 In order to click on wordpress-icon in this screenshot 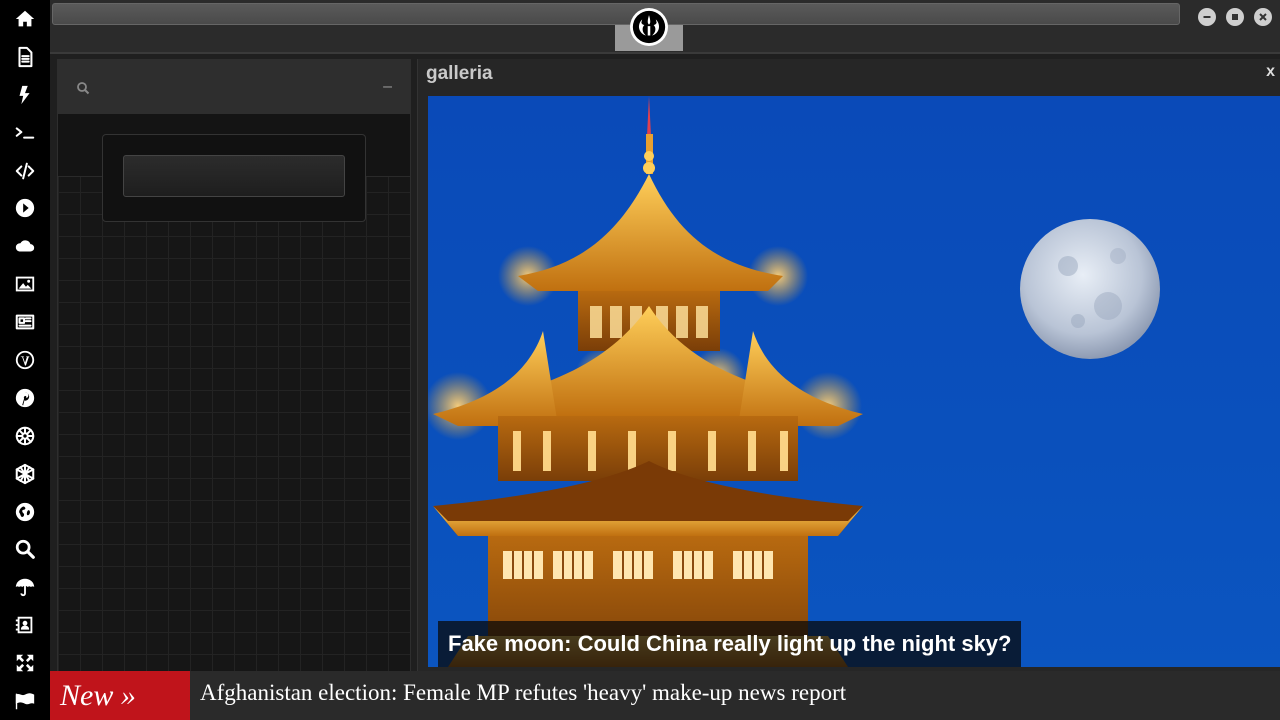, I will do `click(25, 360)`.